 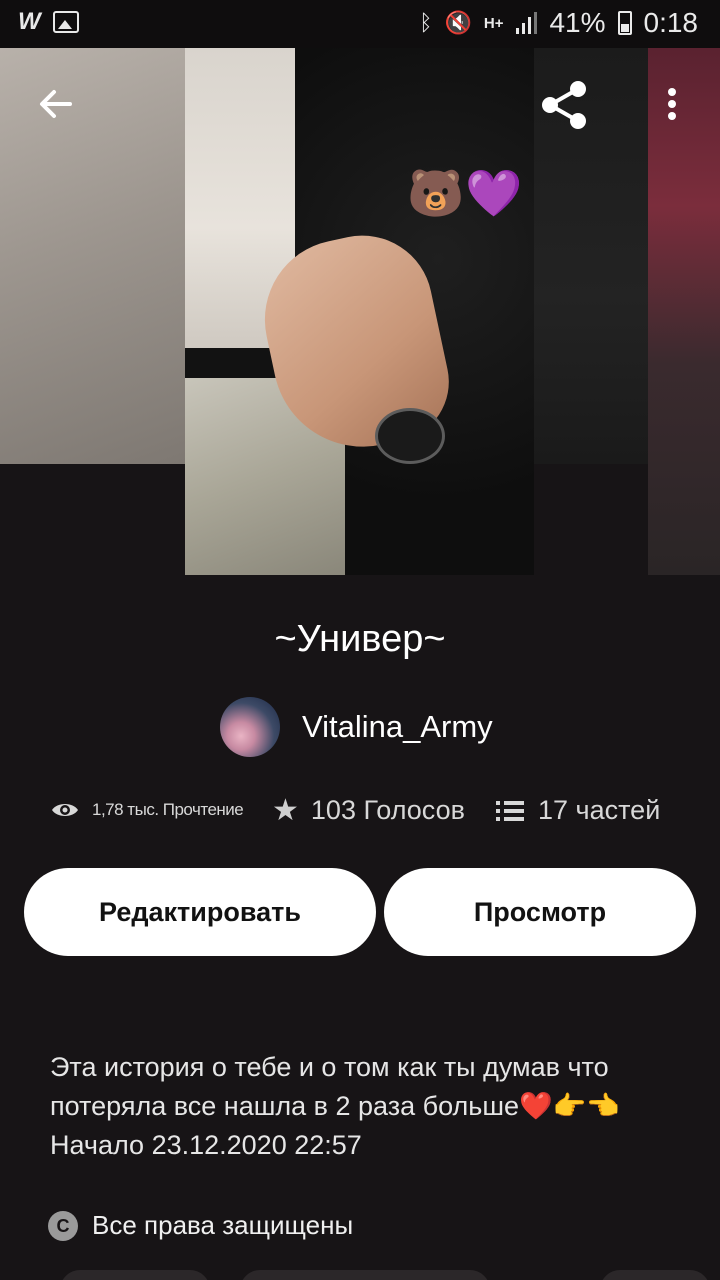 I want to click on battery-icon, so click(x=624, y=23).